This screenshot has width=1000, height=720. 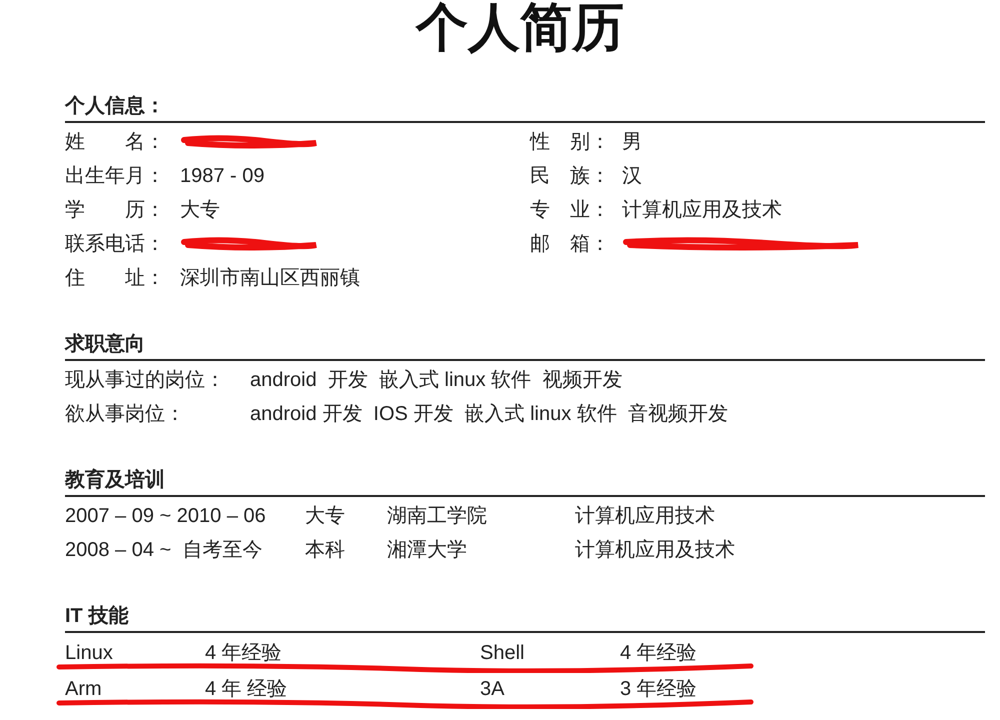 What do you see at coordinates (570, 143) in the screenshot?
I see `field-label: 性 别：` at bounding box center [570, 143].